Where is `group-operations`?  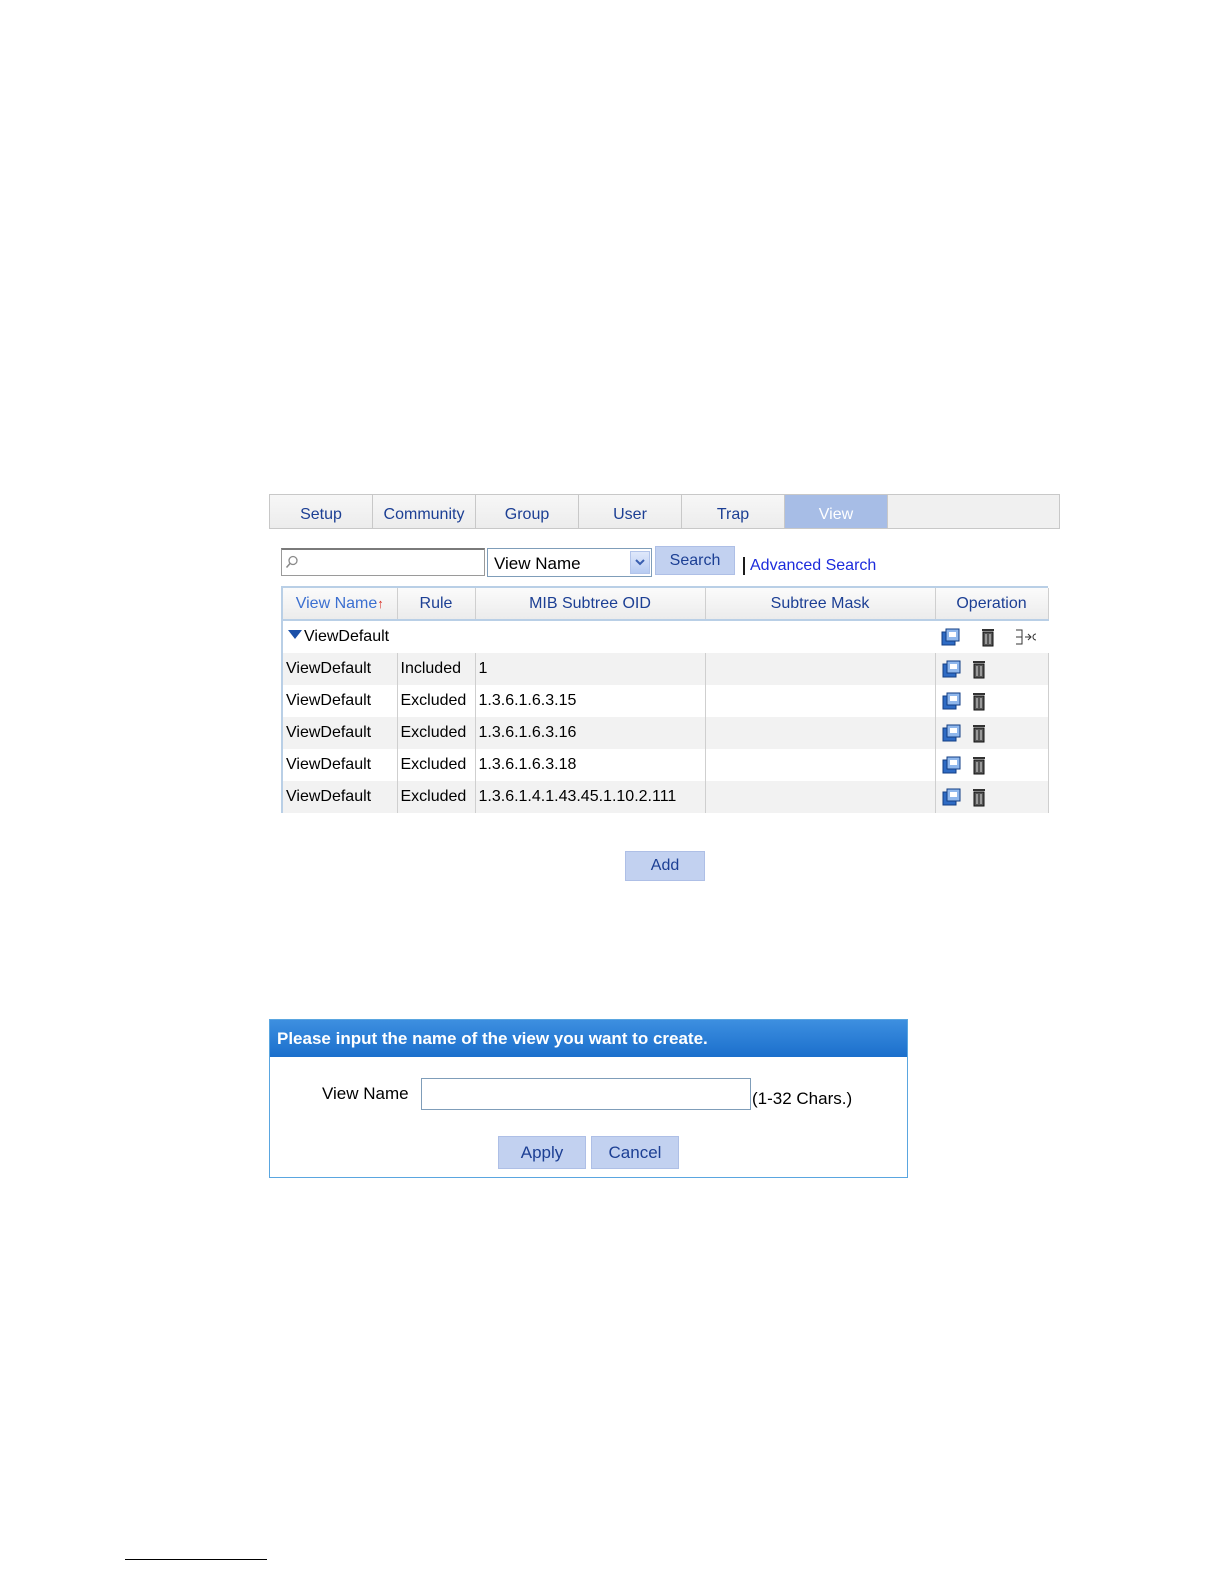 group-operations is located at coordinates (991, 636).